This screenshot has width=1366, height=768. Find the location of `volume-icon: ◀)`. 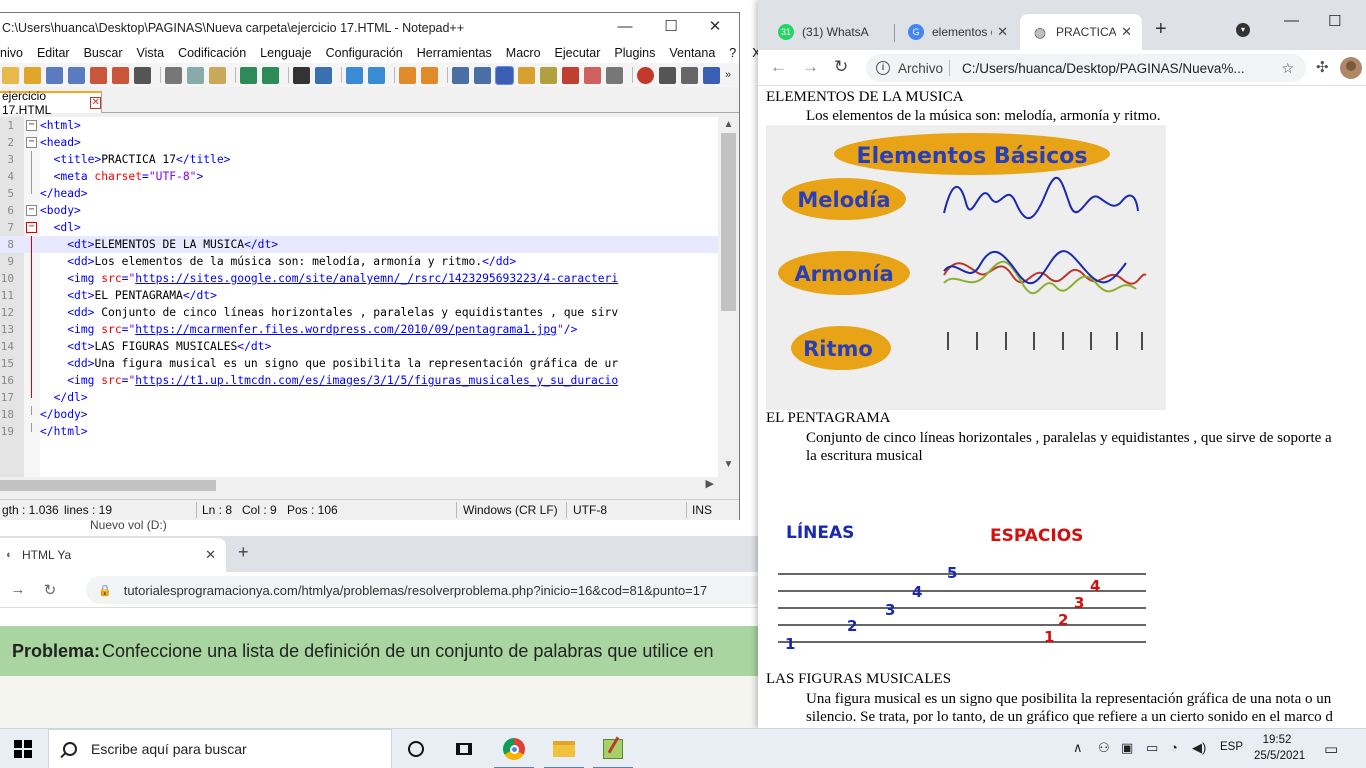

volume-icon: ◀) is located at coordinates (1199, 748).